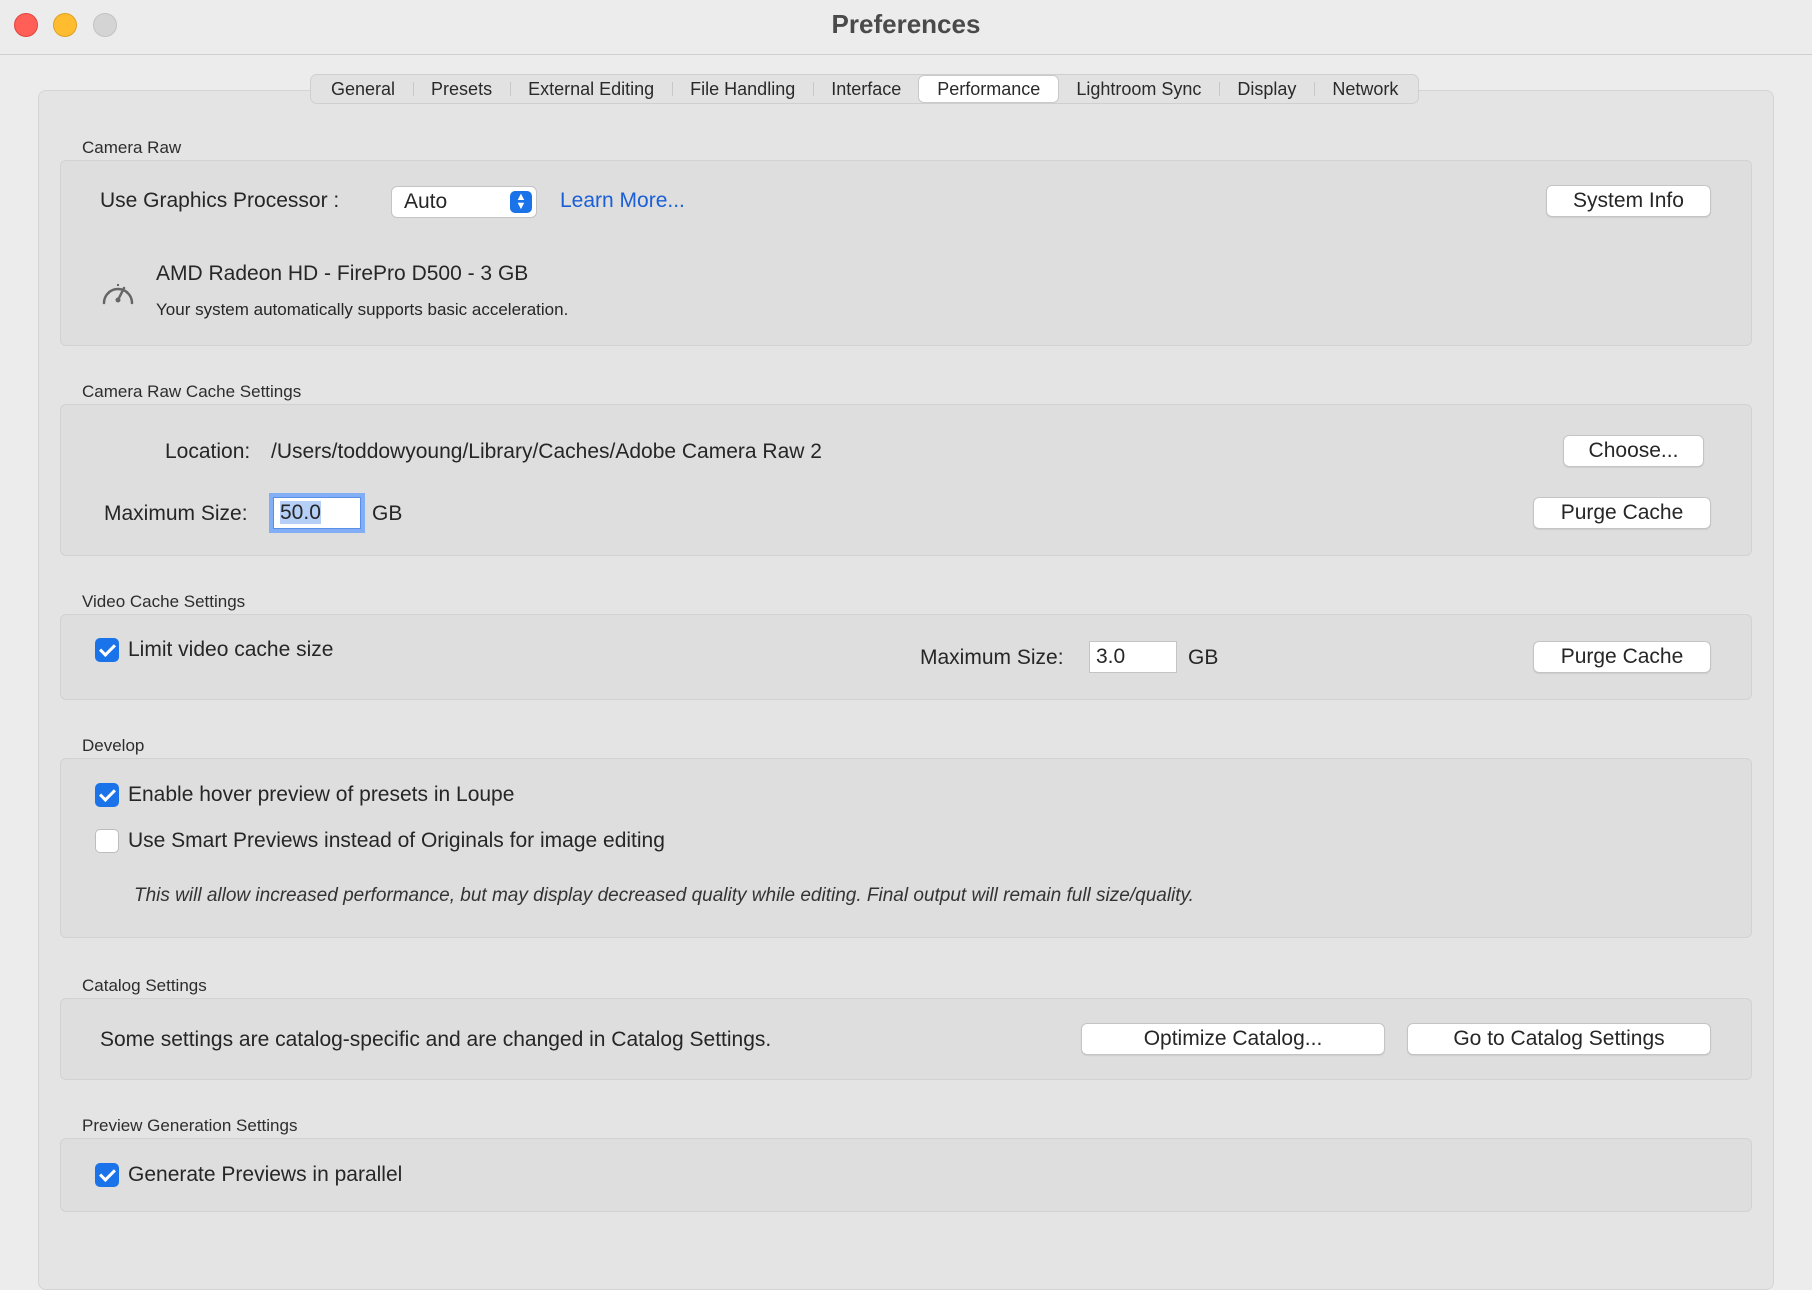 The width and height of the screenshot is (1812, 1290). Describe the element at coordinates (342, 273) in the screenshot. I see `gpu-name: AMD Radeon HD - FirePro D500 - 3 GB` at that location.